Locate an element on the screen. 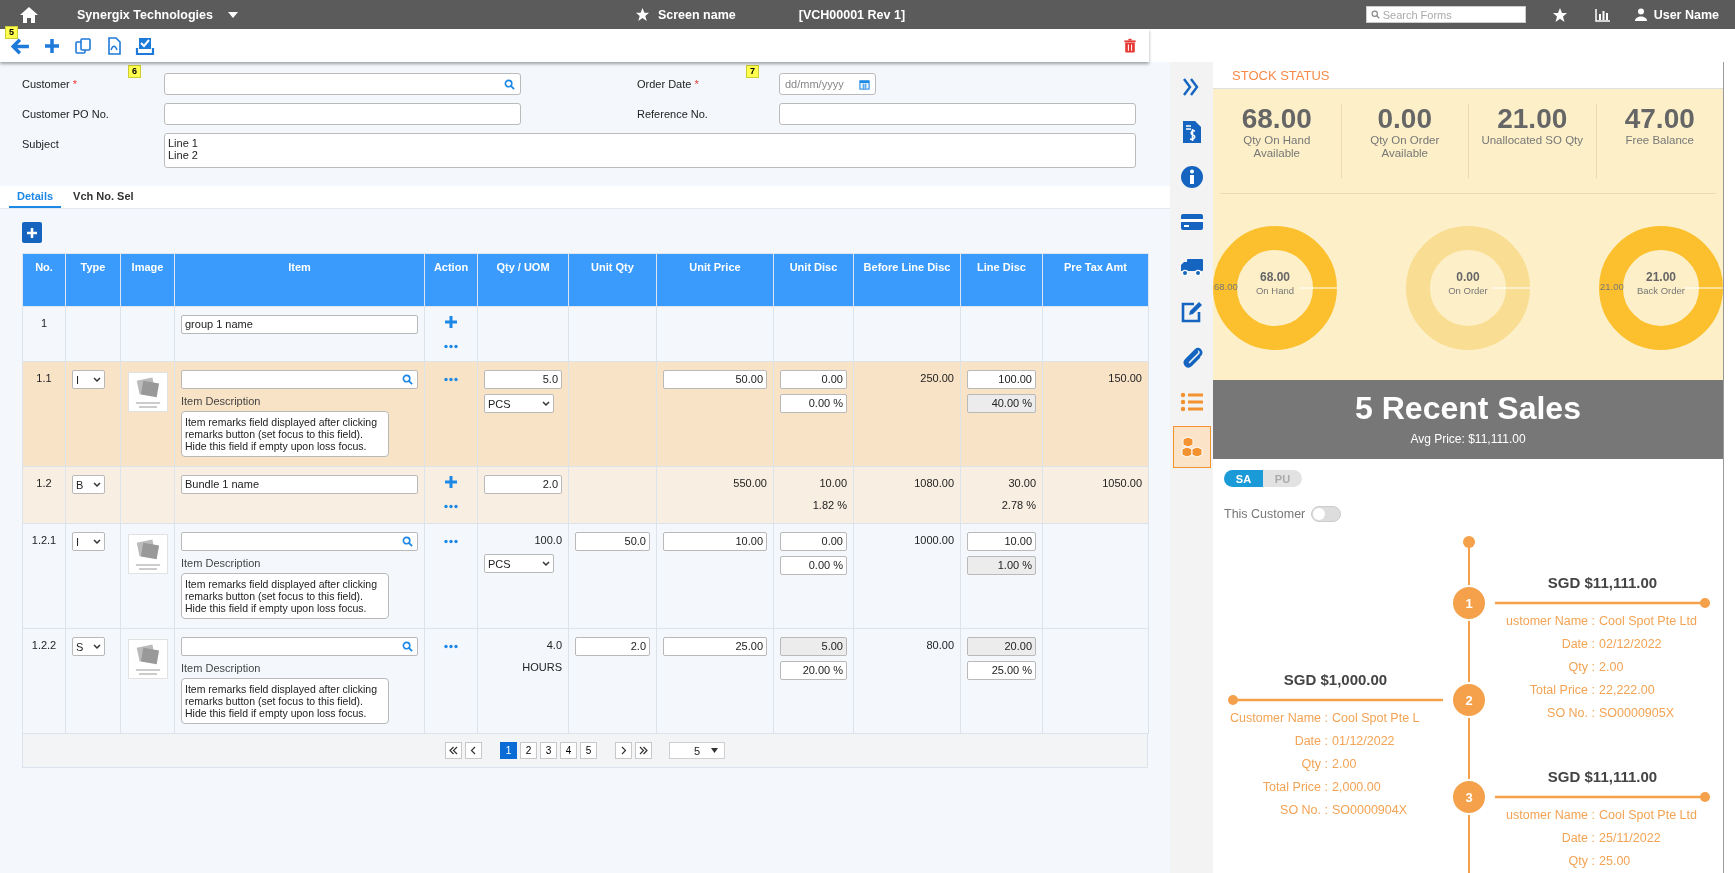 This screenshot has height=873, width=1735. timeline-node: 1 is located at coordinates (1469, 603).